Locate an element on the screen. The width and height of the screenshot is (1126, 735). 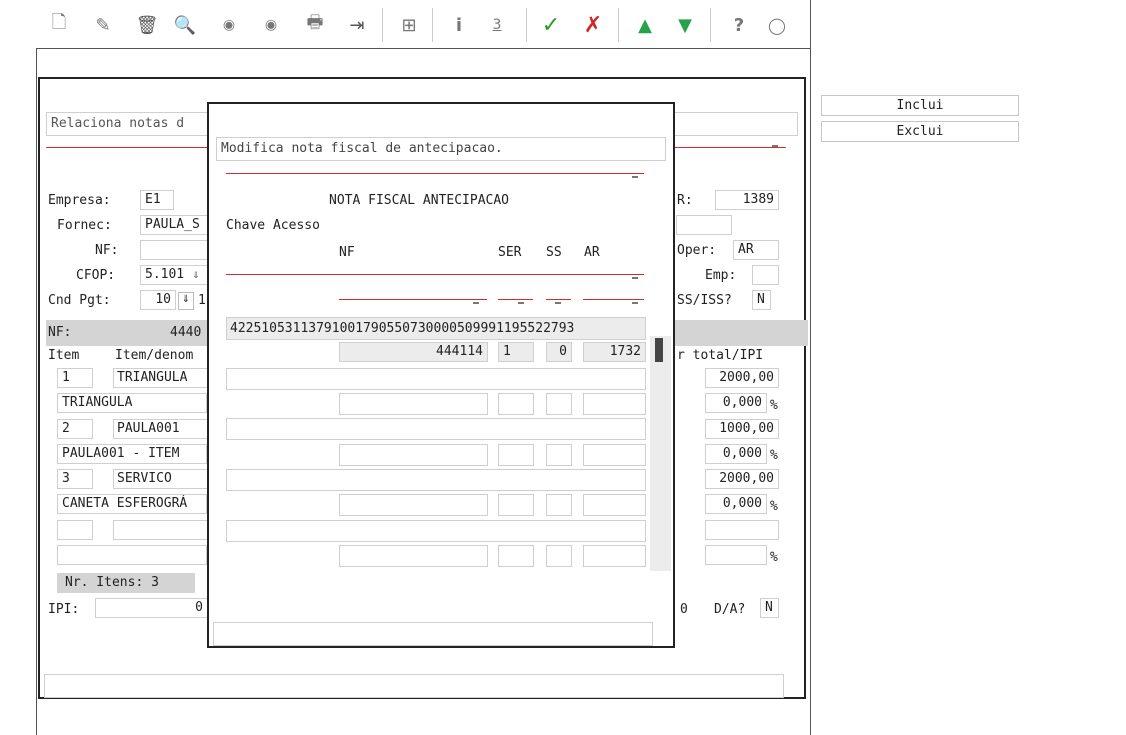
item-2-ipi: 0,000 is located at coordinates (736, 454).